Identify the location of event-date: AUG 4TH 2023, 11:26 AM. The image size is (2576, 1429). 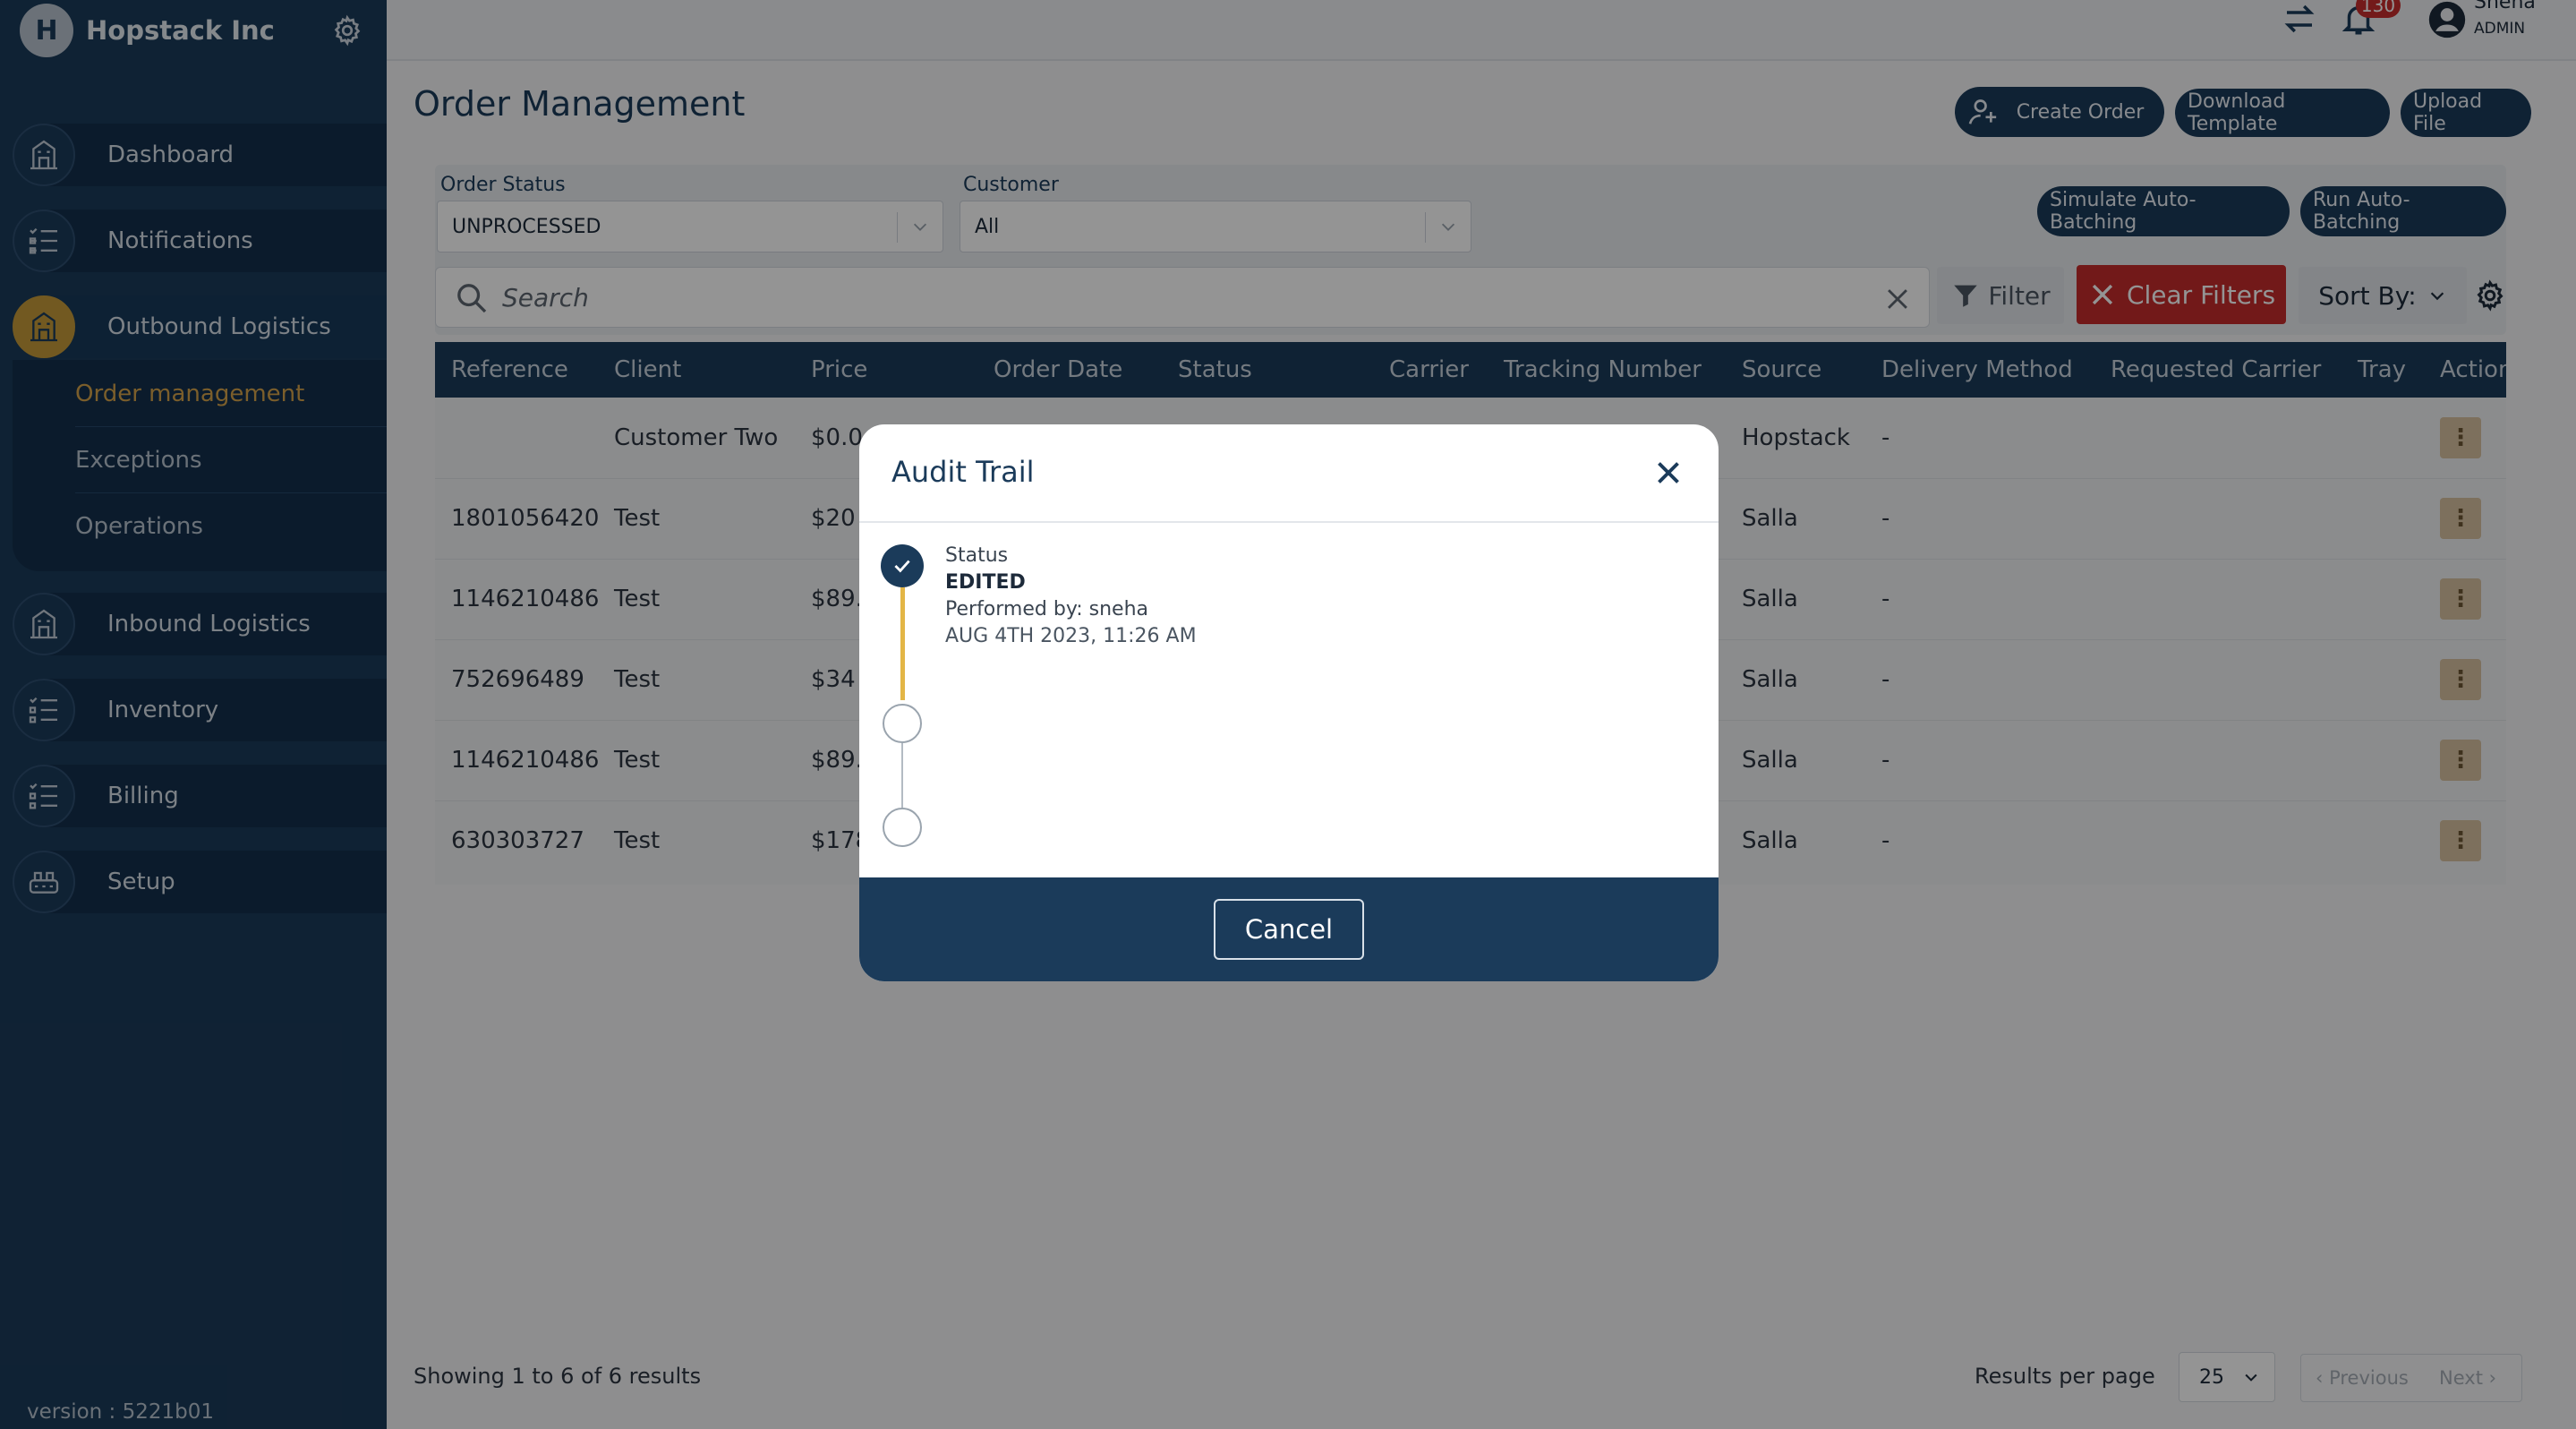
(1071, 636).